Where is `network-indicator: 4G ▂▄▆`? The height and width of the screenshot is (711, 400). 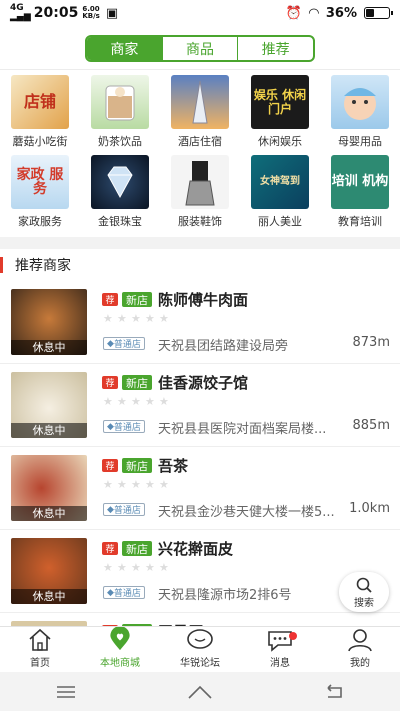 network-indicator: 4G ▂▄▆ is located at coordinates (20, 12).